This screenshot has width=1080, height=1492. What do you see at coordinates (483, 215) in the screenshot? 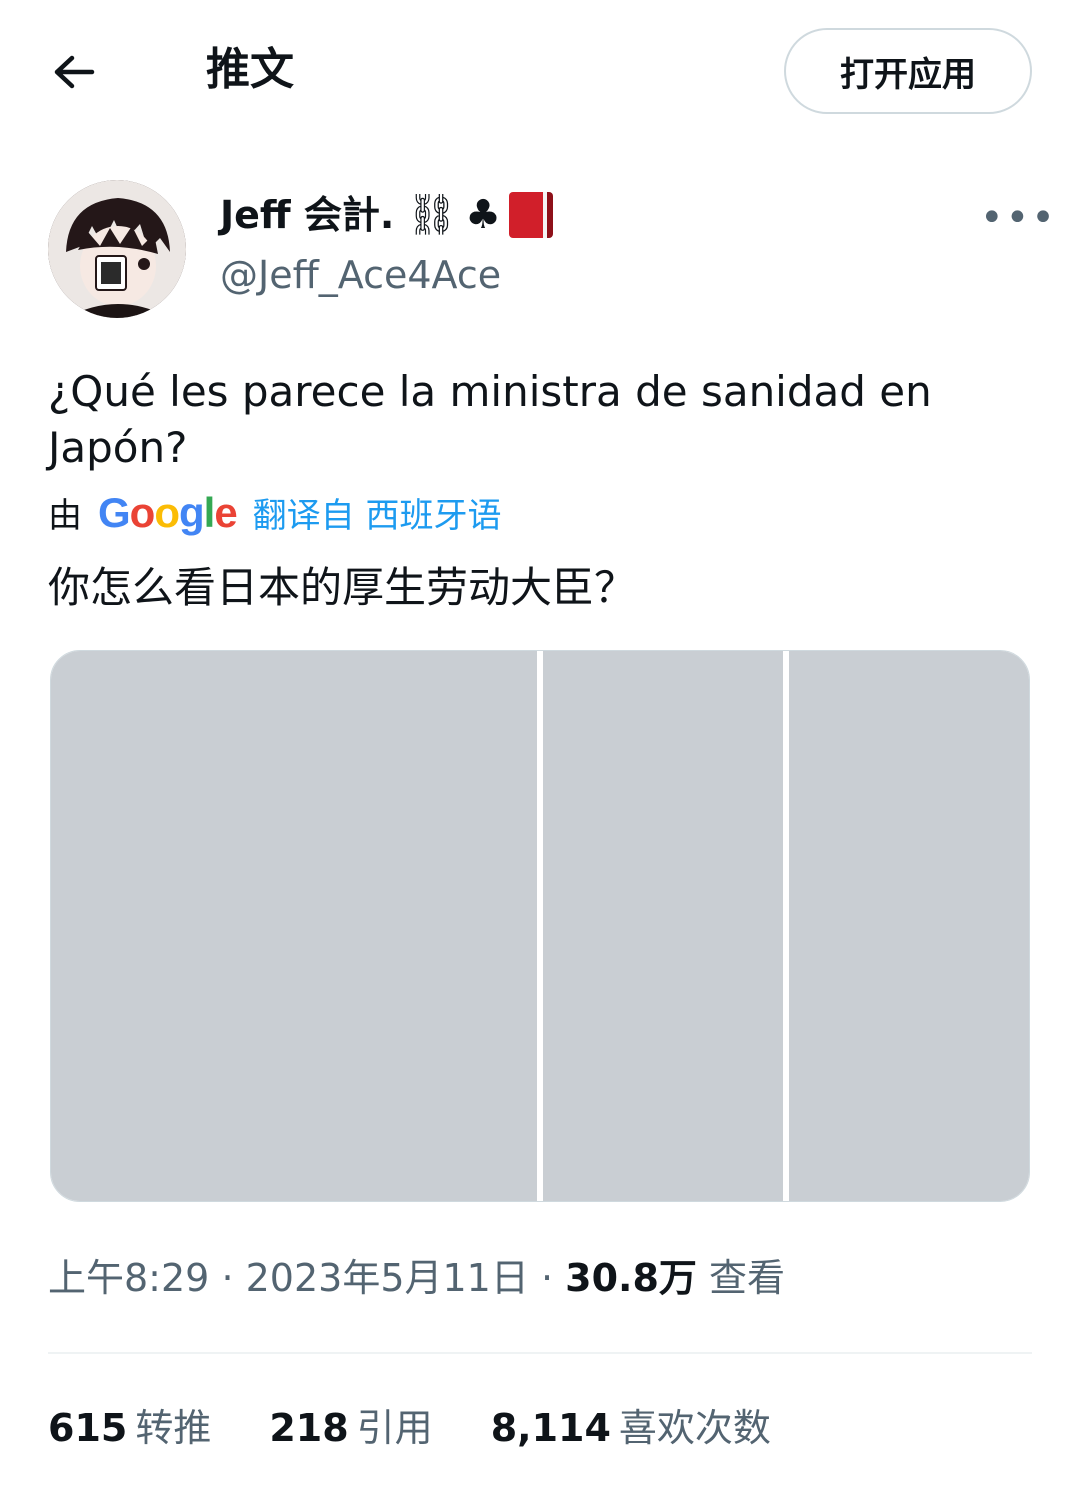
I see `club-suit-icon: ♣` at bounding box center [483, 215].